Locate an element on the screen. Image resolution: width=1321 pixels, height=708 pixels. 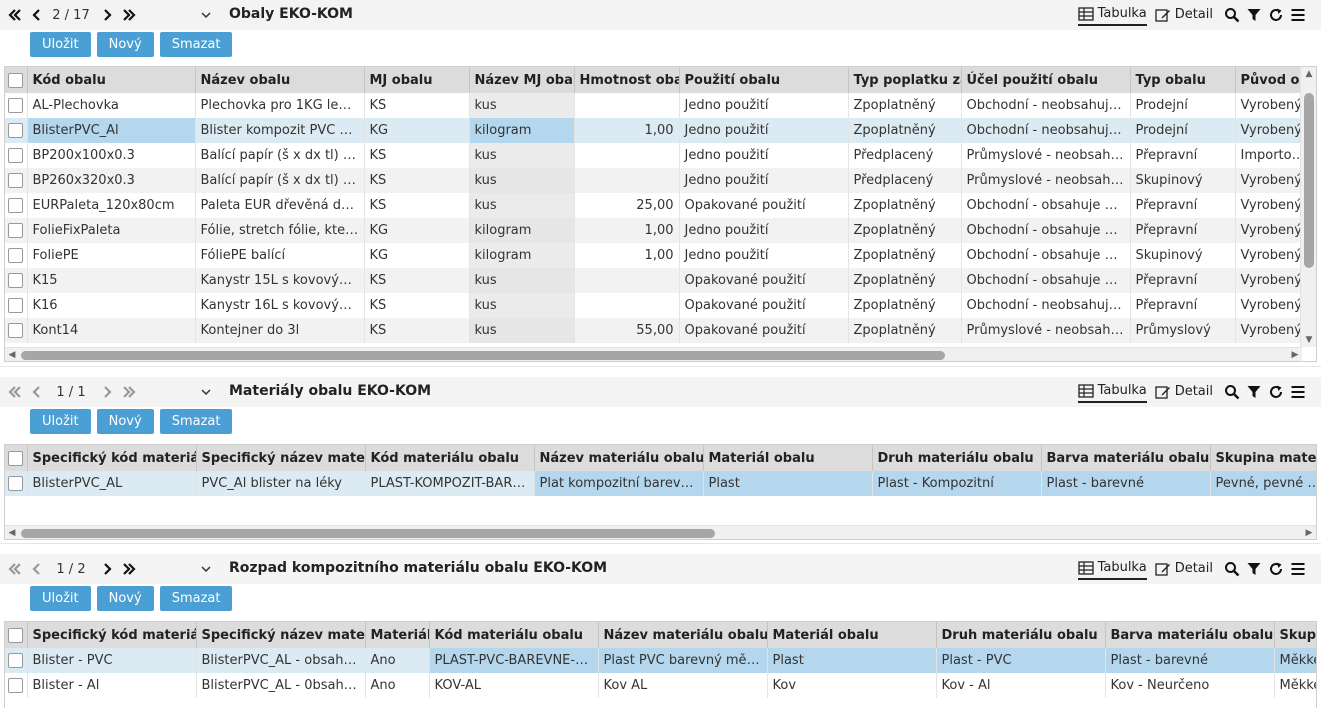
table-cell: Kov - Al is located at coordinates (1021, 685).